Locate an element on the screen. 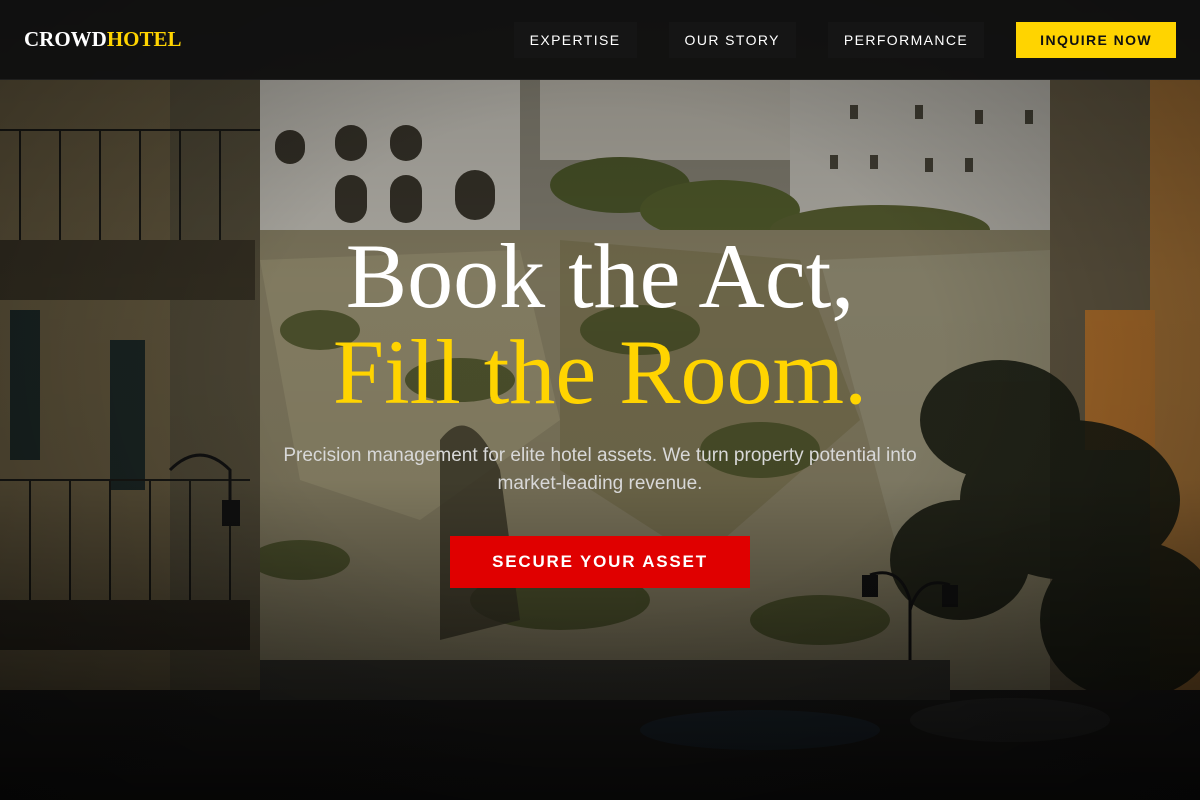 The height and width of the screenshot is (800, 1200). nav-link-performance: PERFORMANCE is located at coordinates (906, 40).